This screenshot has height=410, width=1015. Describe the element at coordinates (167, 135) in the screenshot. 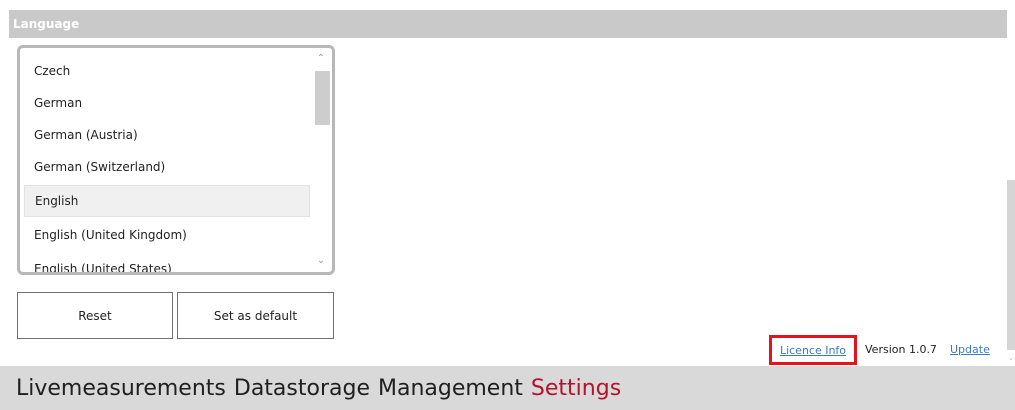

I see `language-item-german-austria: German (Austria)` at that location.